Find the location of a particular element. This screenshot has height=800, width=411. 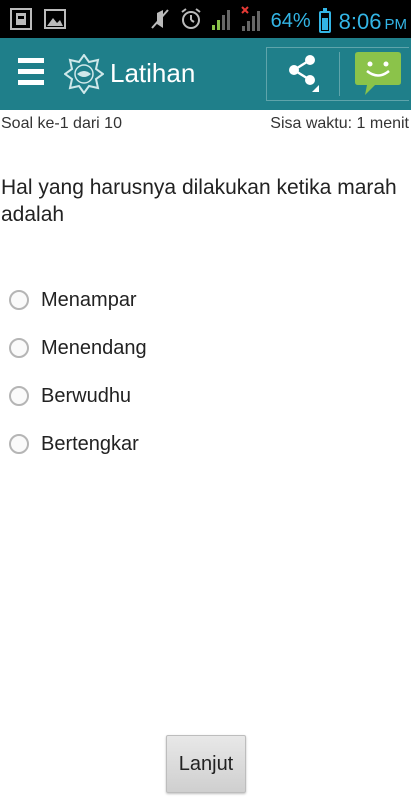

option-menendang: Menendang is located at coordinates (77, 348).